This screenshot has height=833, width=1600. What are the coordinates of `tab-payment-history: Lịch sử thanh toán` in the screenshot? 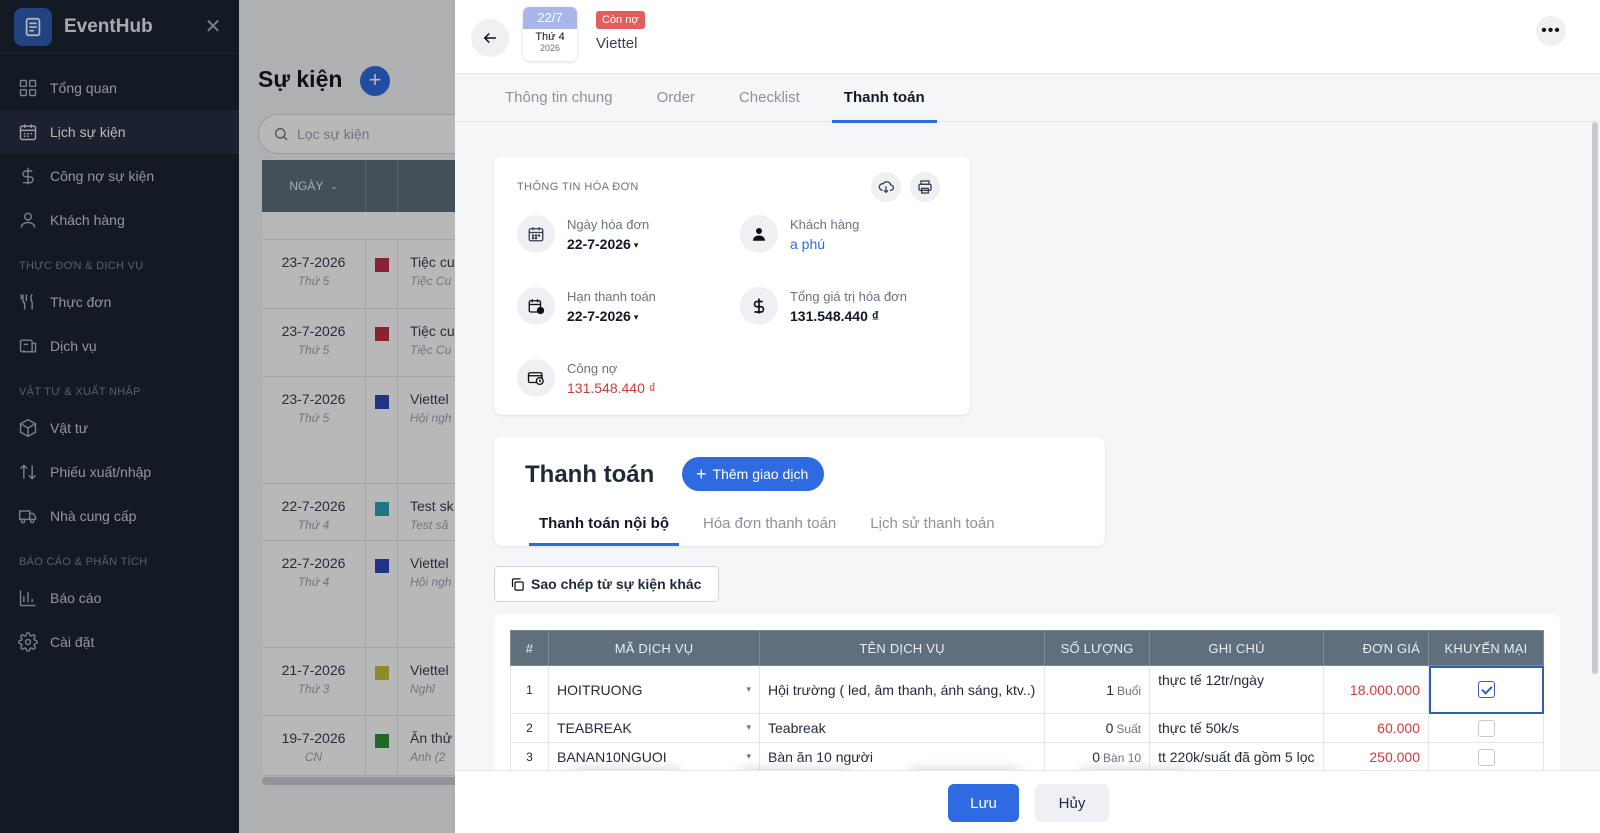 It's located at (932, 527).